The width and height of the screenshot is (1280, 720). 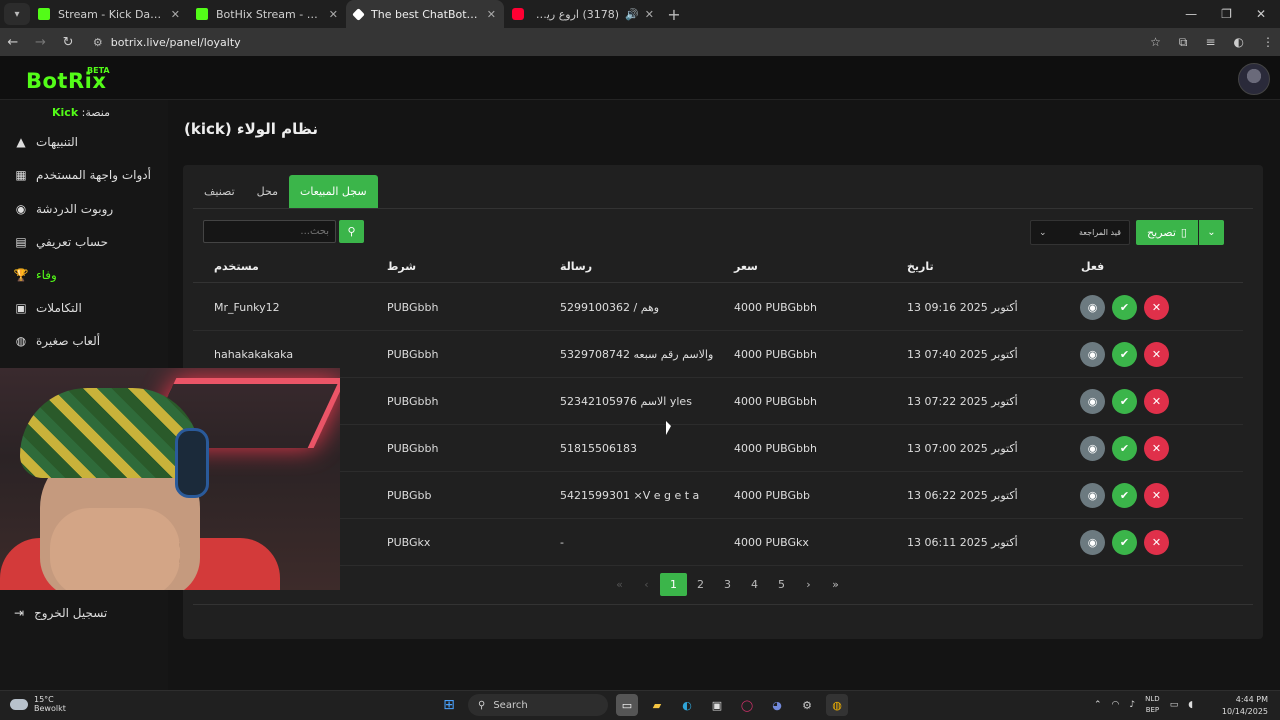 I want to click on page-button-5: 5, so click(x=781, y=584).